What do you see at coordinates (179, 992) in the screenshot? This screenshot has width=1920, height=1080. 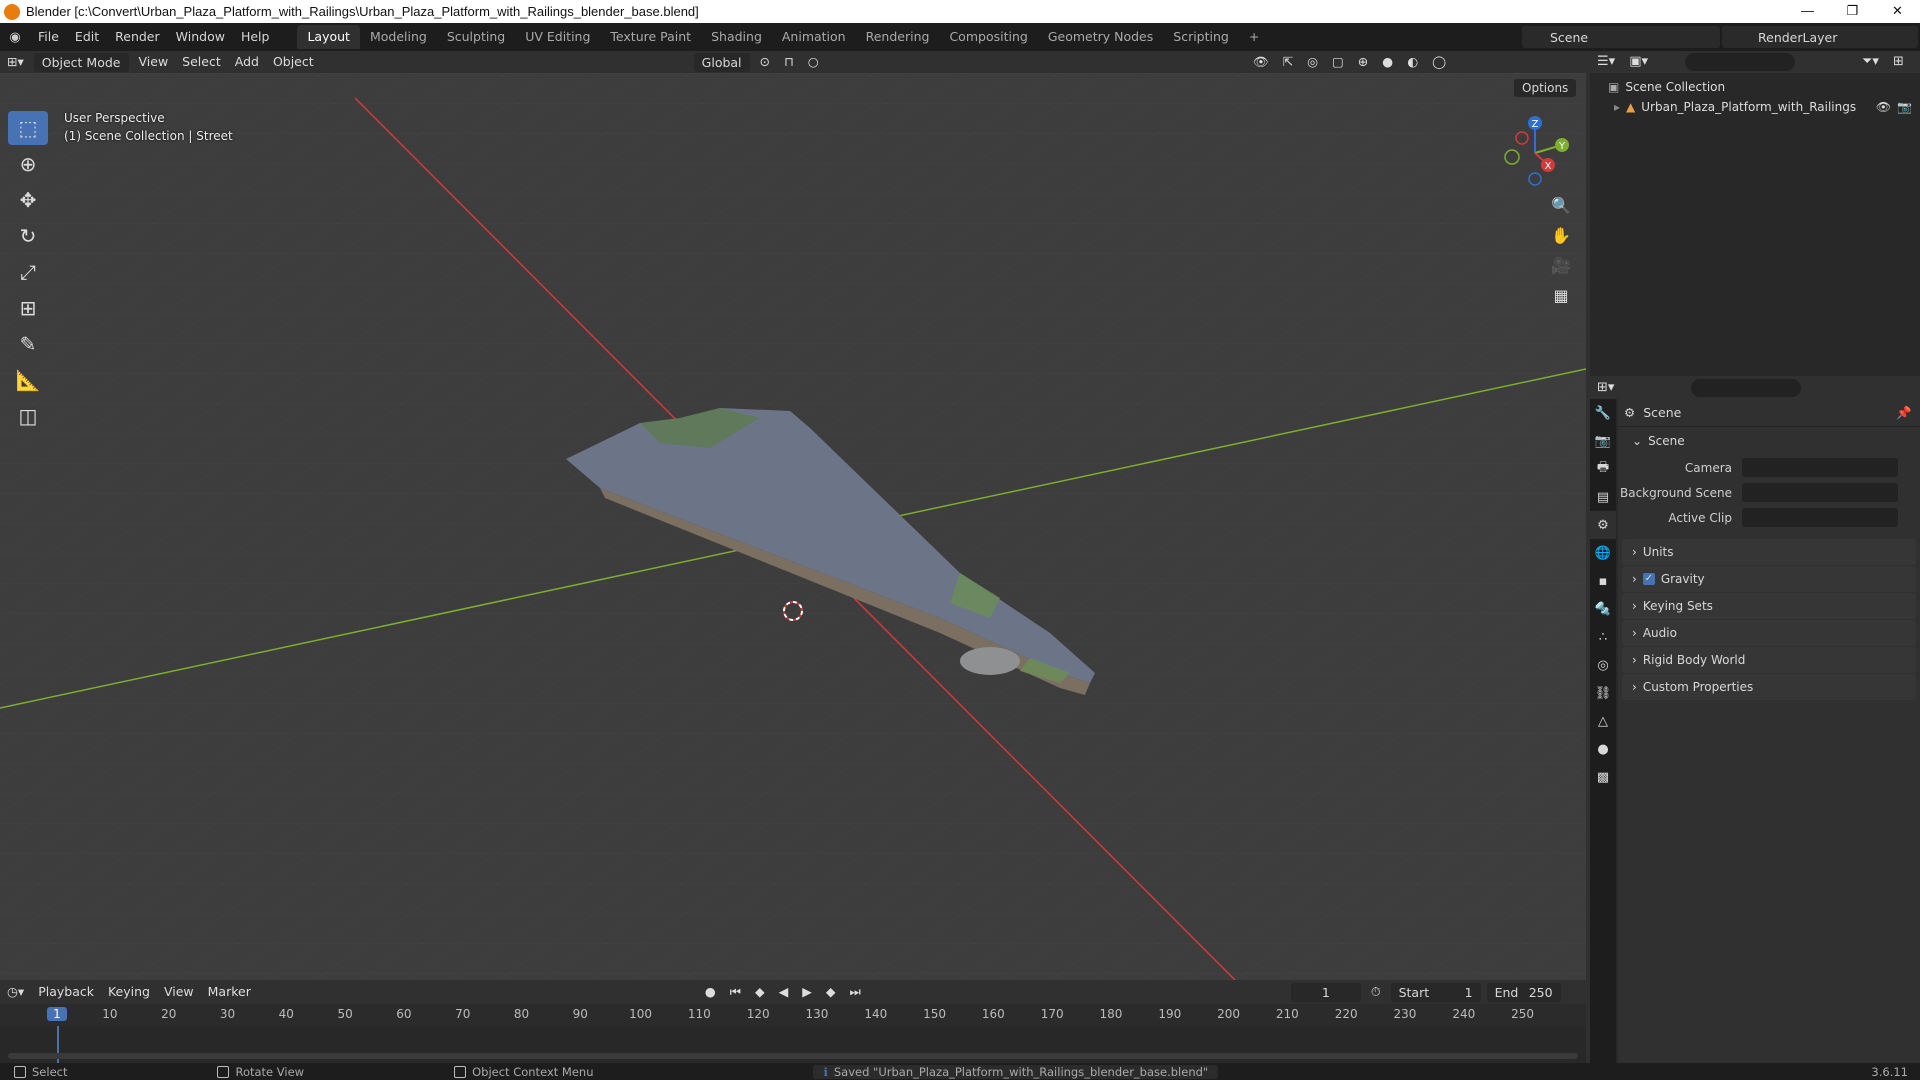 I see `timeline-view-menu: View` at bounding box center [179, 992].